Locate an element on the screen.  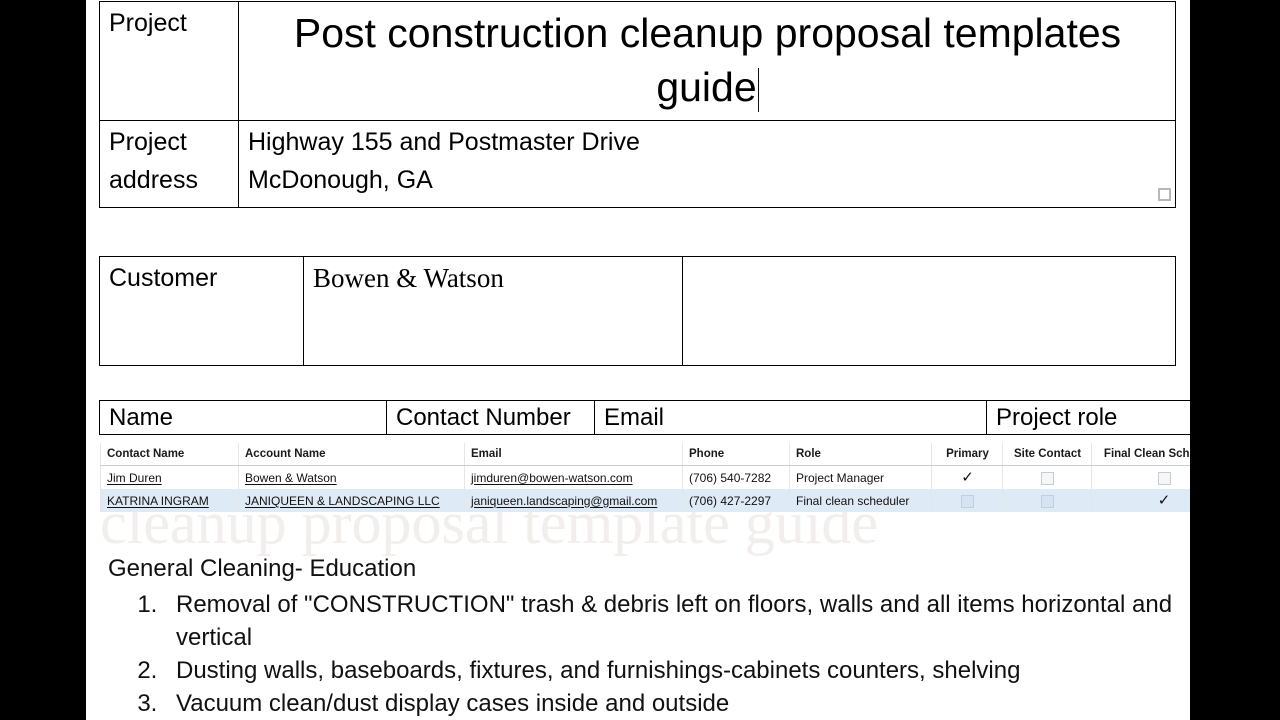
cell-role: Final clean scheduler is located at coordinates (860, 500).